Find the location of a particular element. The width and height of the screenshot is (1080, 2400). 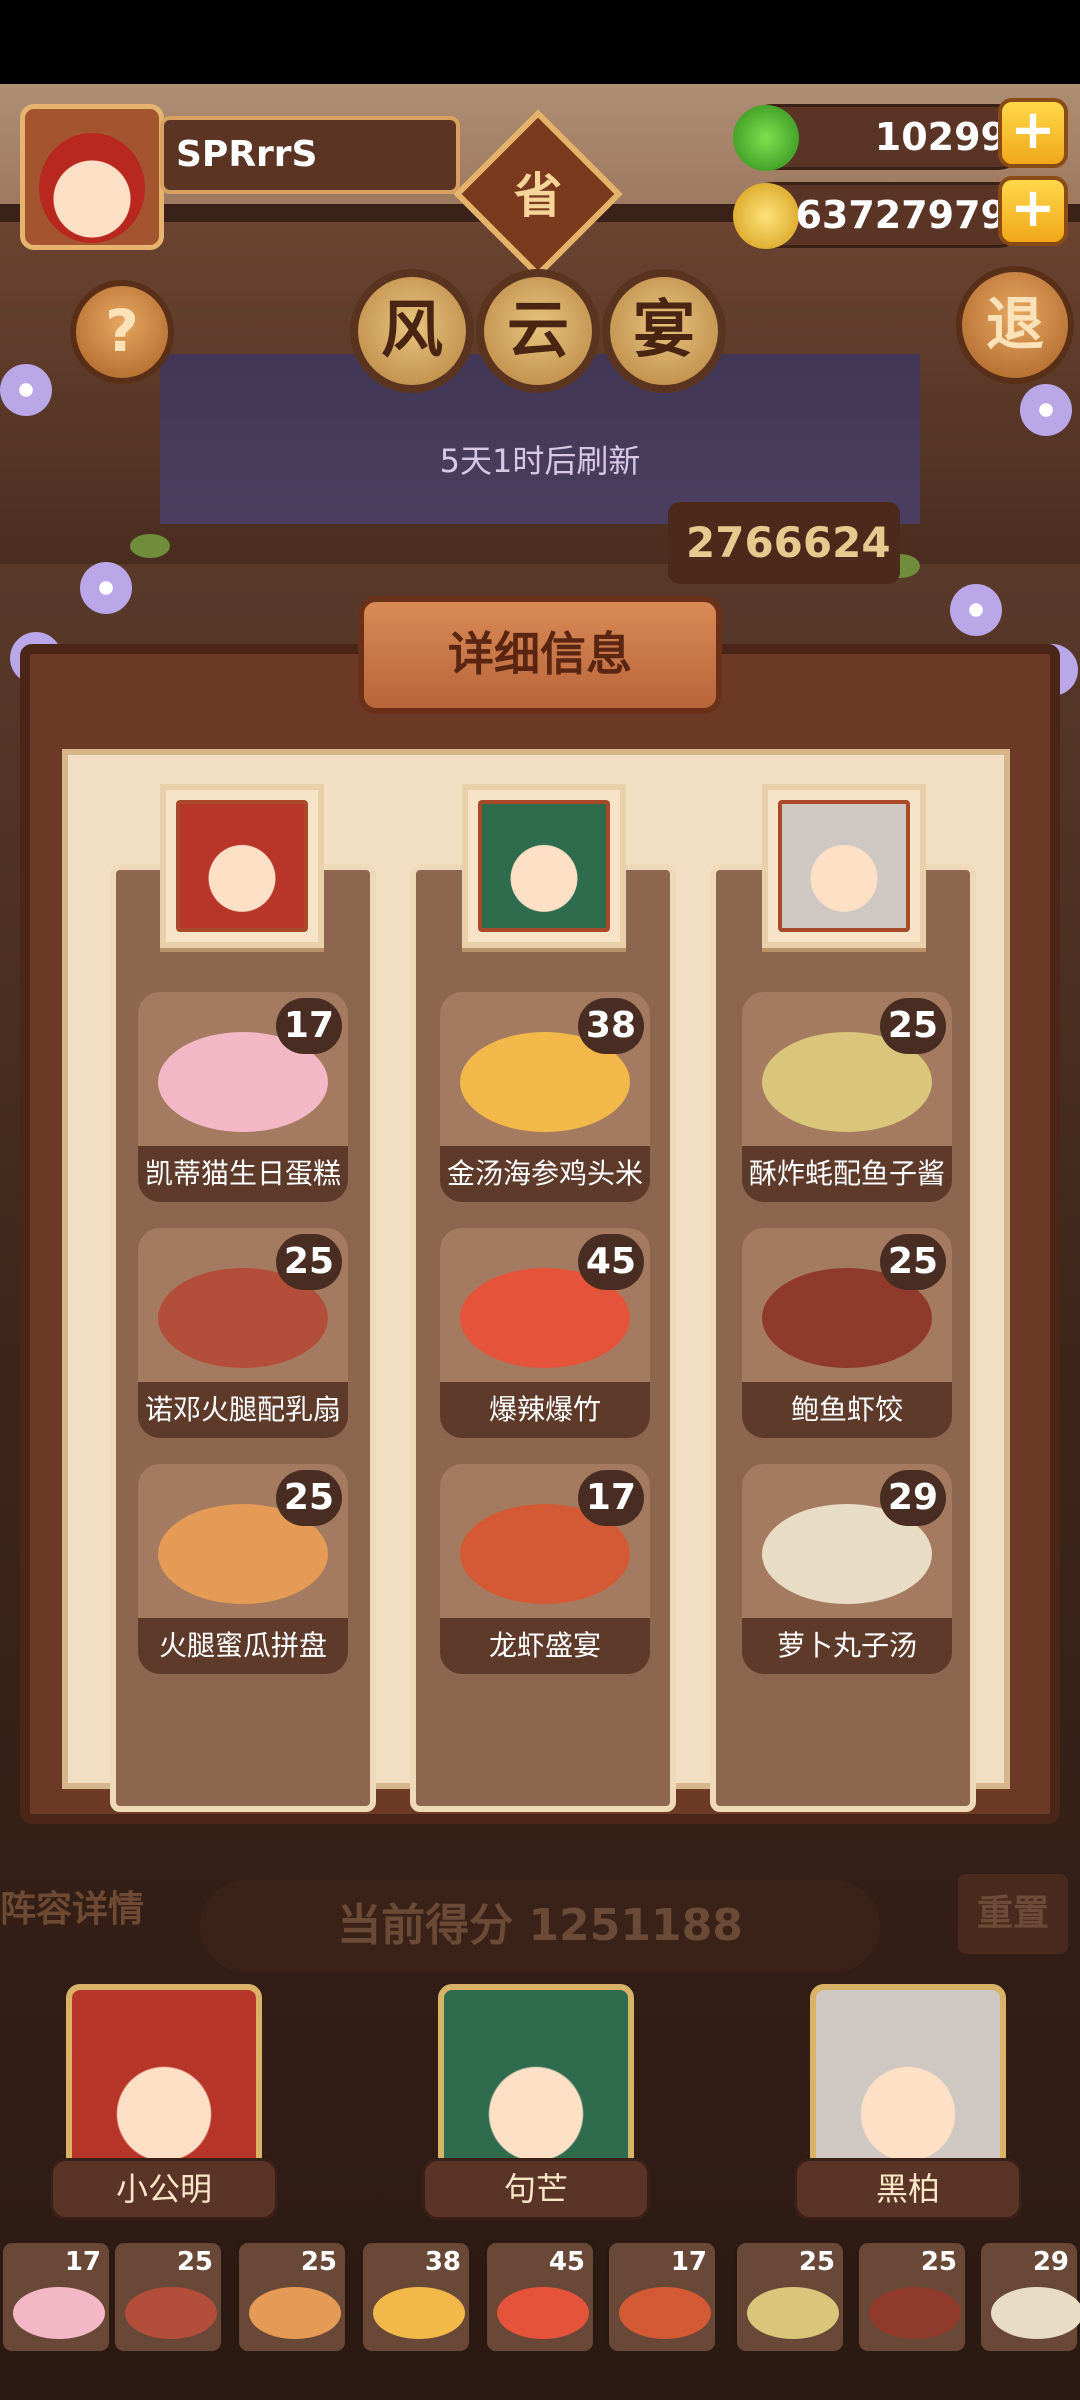

hero-name: 句芒 is located at coordinates (536, 2189).